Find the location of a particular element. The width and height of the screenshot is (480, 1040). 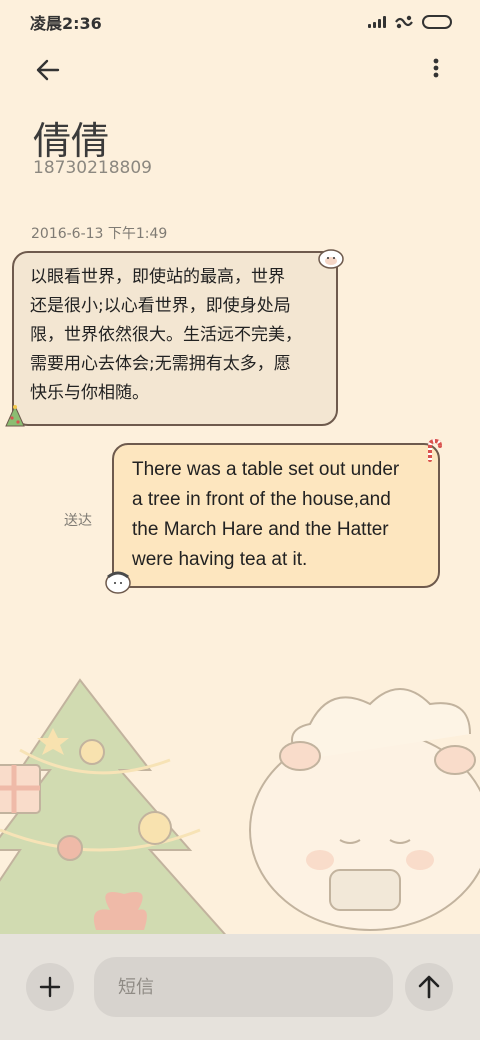

more-options-button is located at coordinates (436, 70).